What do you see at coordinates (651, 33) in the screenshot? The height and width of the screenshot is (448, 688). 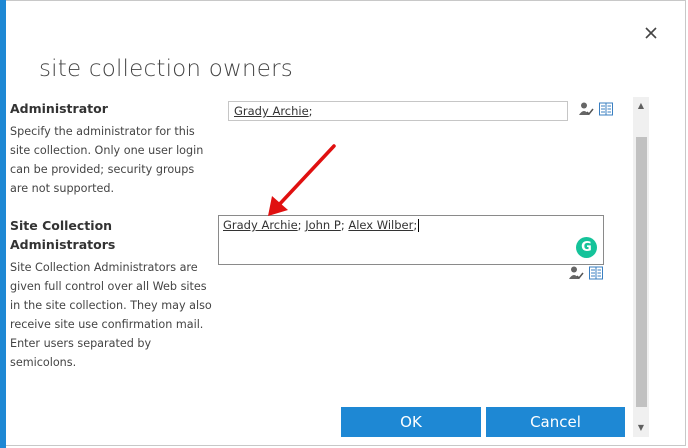 I see `close-icon` at bounding box center [651, 33].